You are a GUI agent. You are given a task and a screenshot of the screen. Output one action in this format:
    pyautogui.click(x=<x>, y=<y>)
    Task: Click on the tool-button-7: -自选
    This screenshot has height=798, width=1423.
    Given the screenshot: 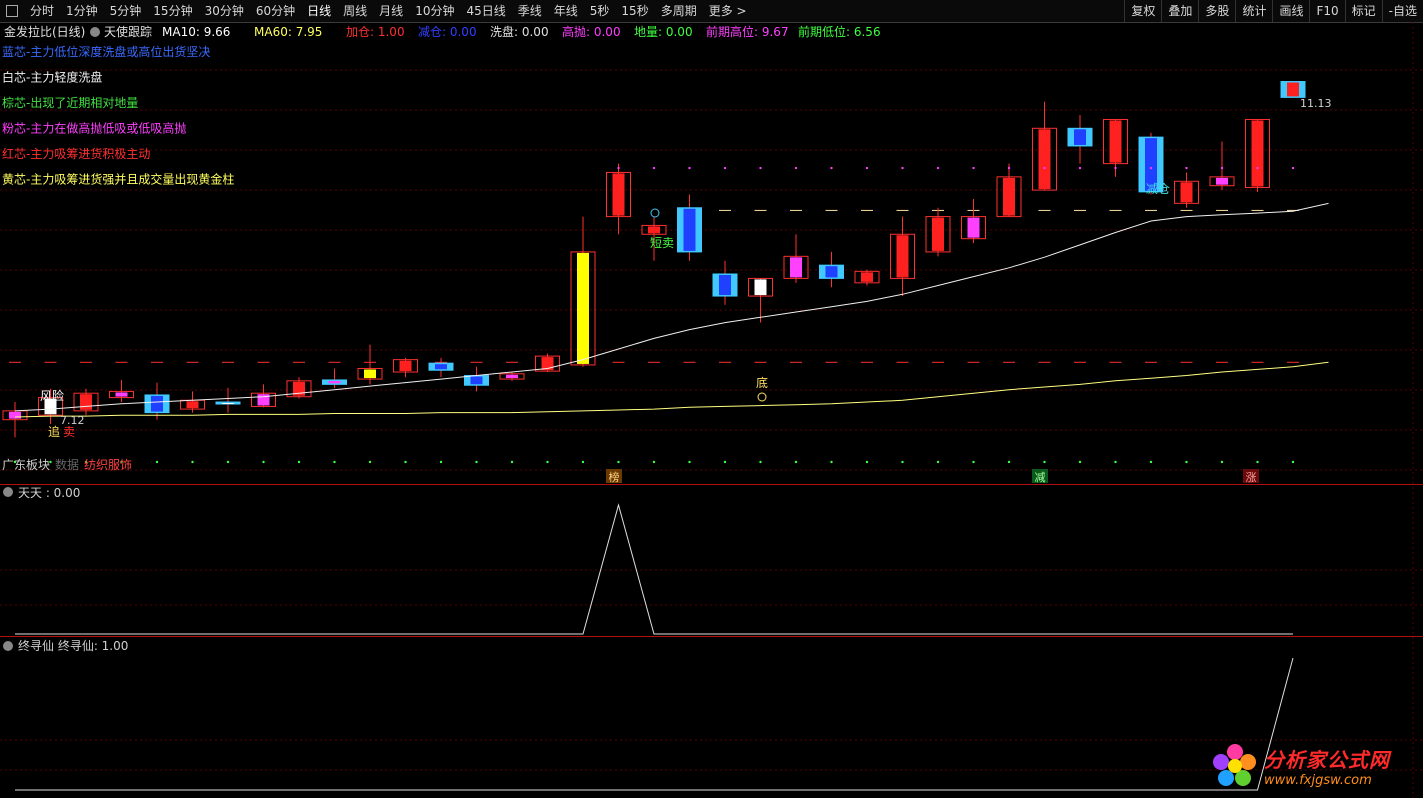 What is the action you would take?
    pyautogui.click(x=1402, y=11)
    